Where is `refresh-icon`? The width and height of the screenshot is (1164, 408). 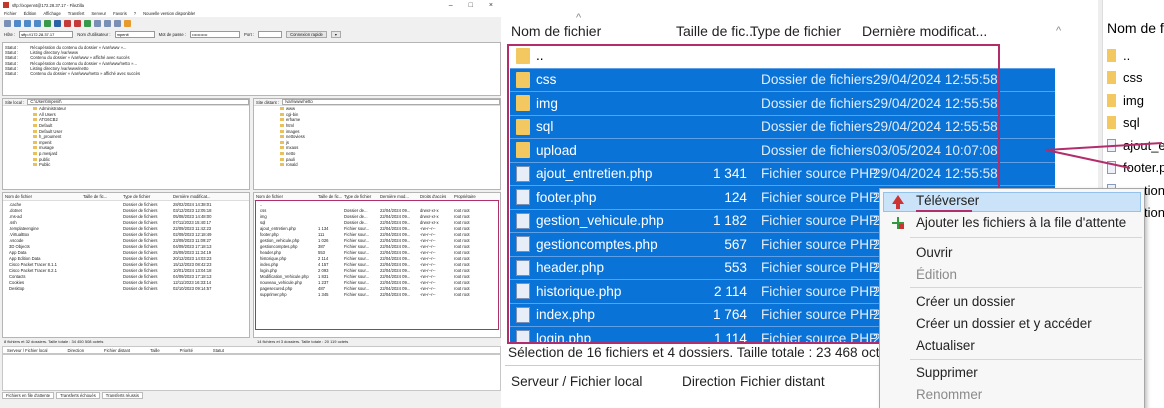 refresh-icon is located at coordinates (47, 23).